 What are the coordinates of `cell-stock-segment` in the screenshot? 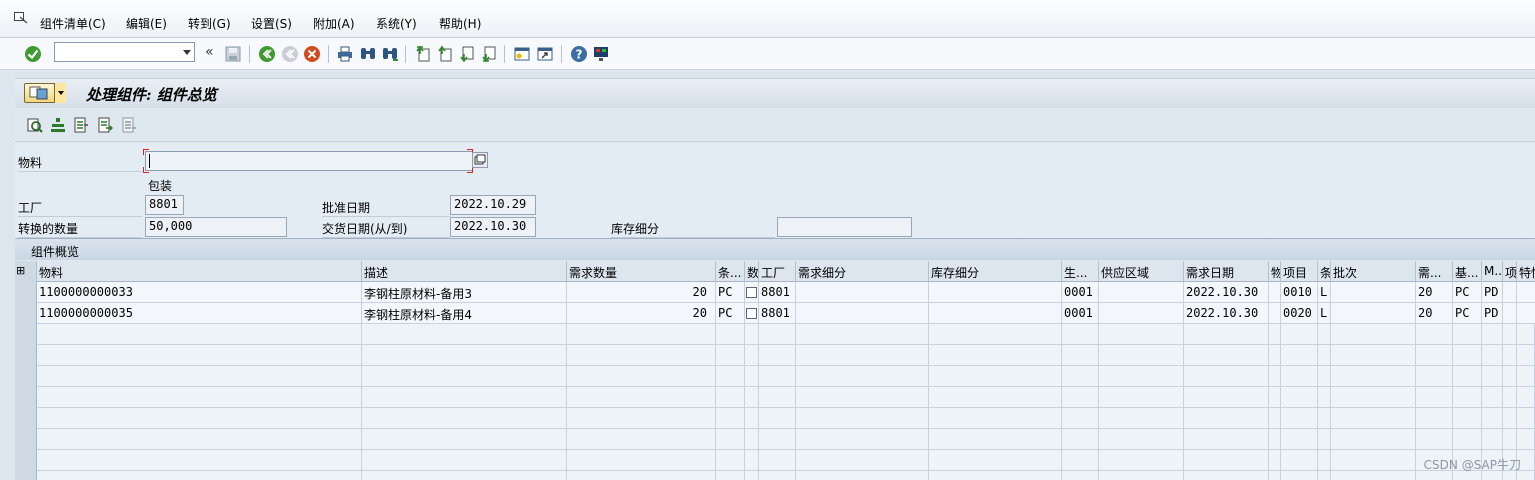 It's located at (995, 292).